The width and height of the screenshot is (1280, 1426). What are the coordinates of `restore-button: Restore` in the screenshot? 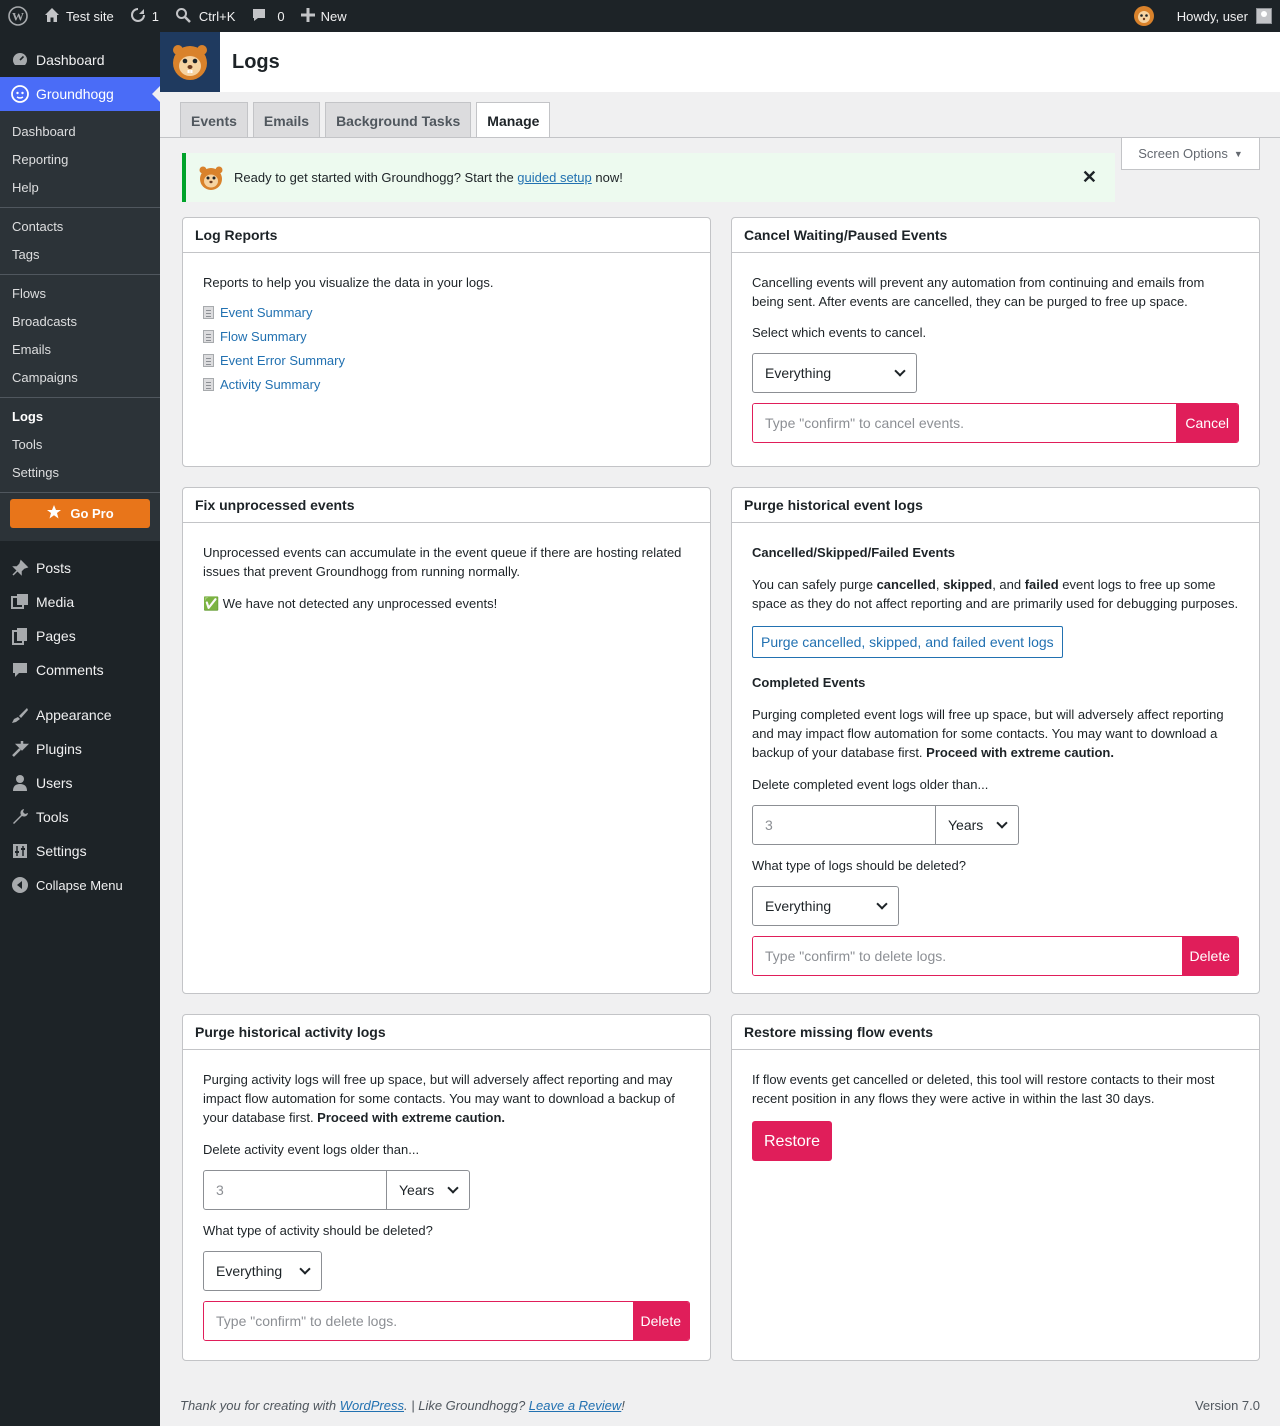 It's located at (792, 1141).